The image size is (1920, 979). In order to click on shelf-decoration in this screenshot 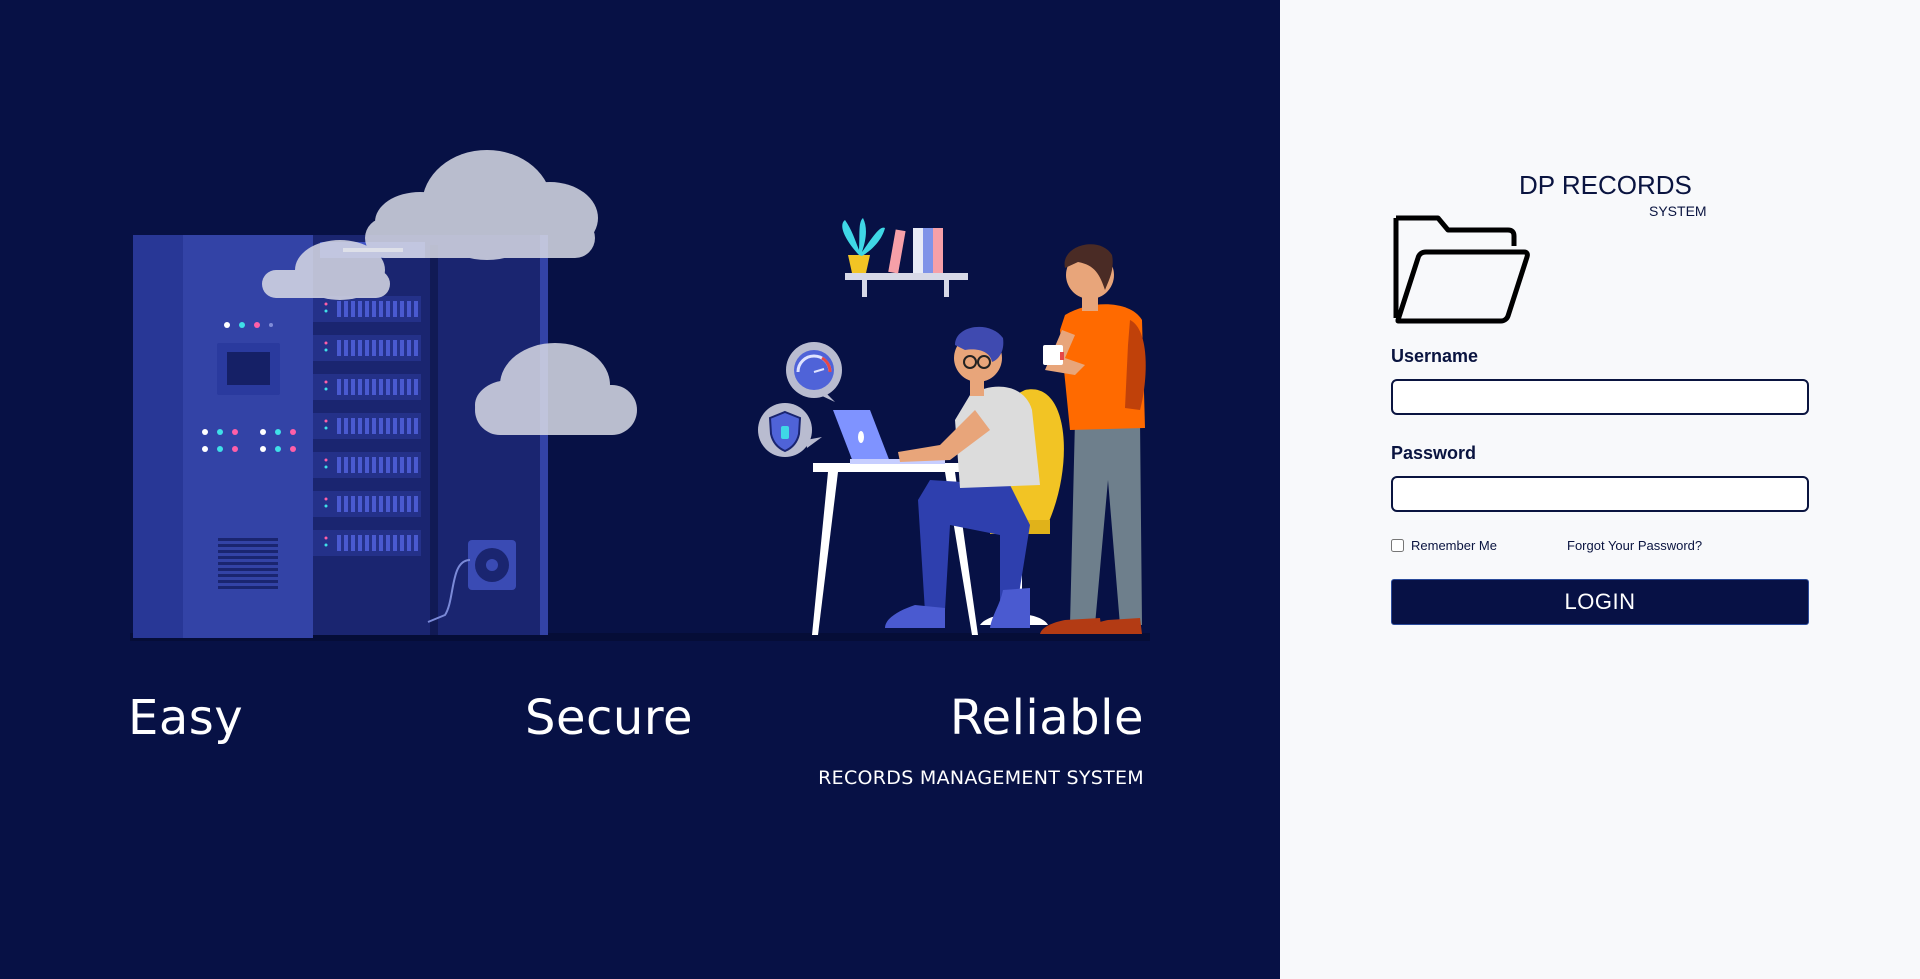, I will do `click(905, 257)`.